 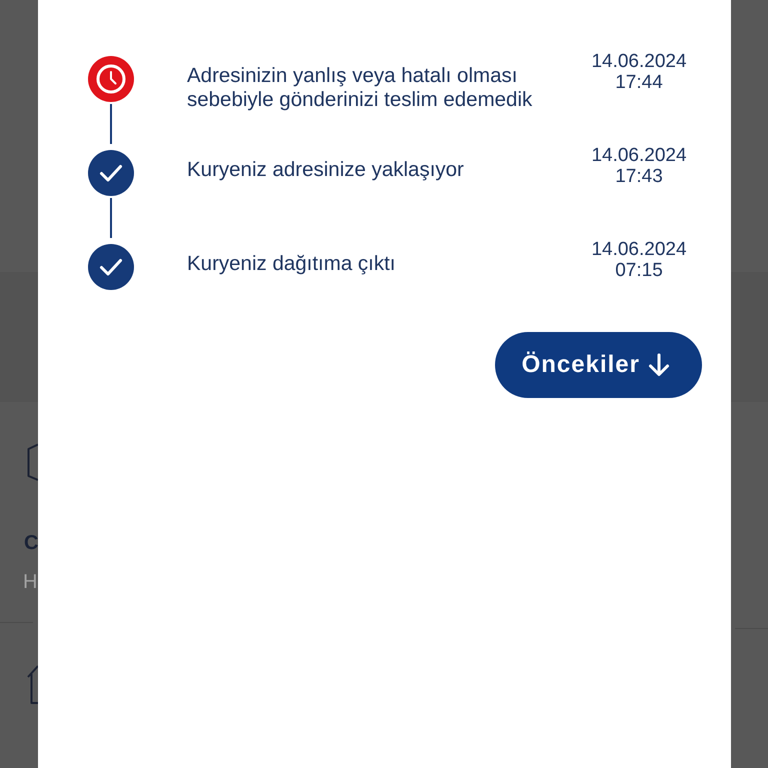 I want to click on event-description: Kuryeniz dağıtıma çıktı, so click(x=292, y=263).